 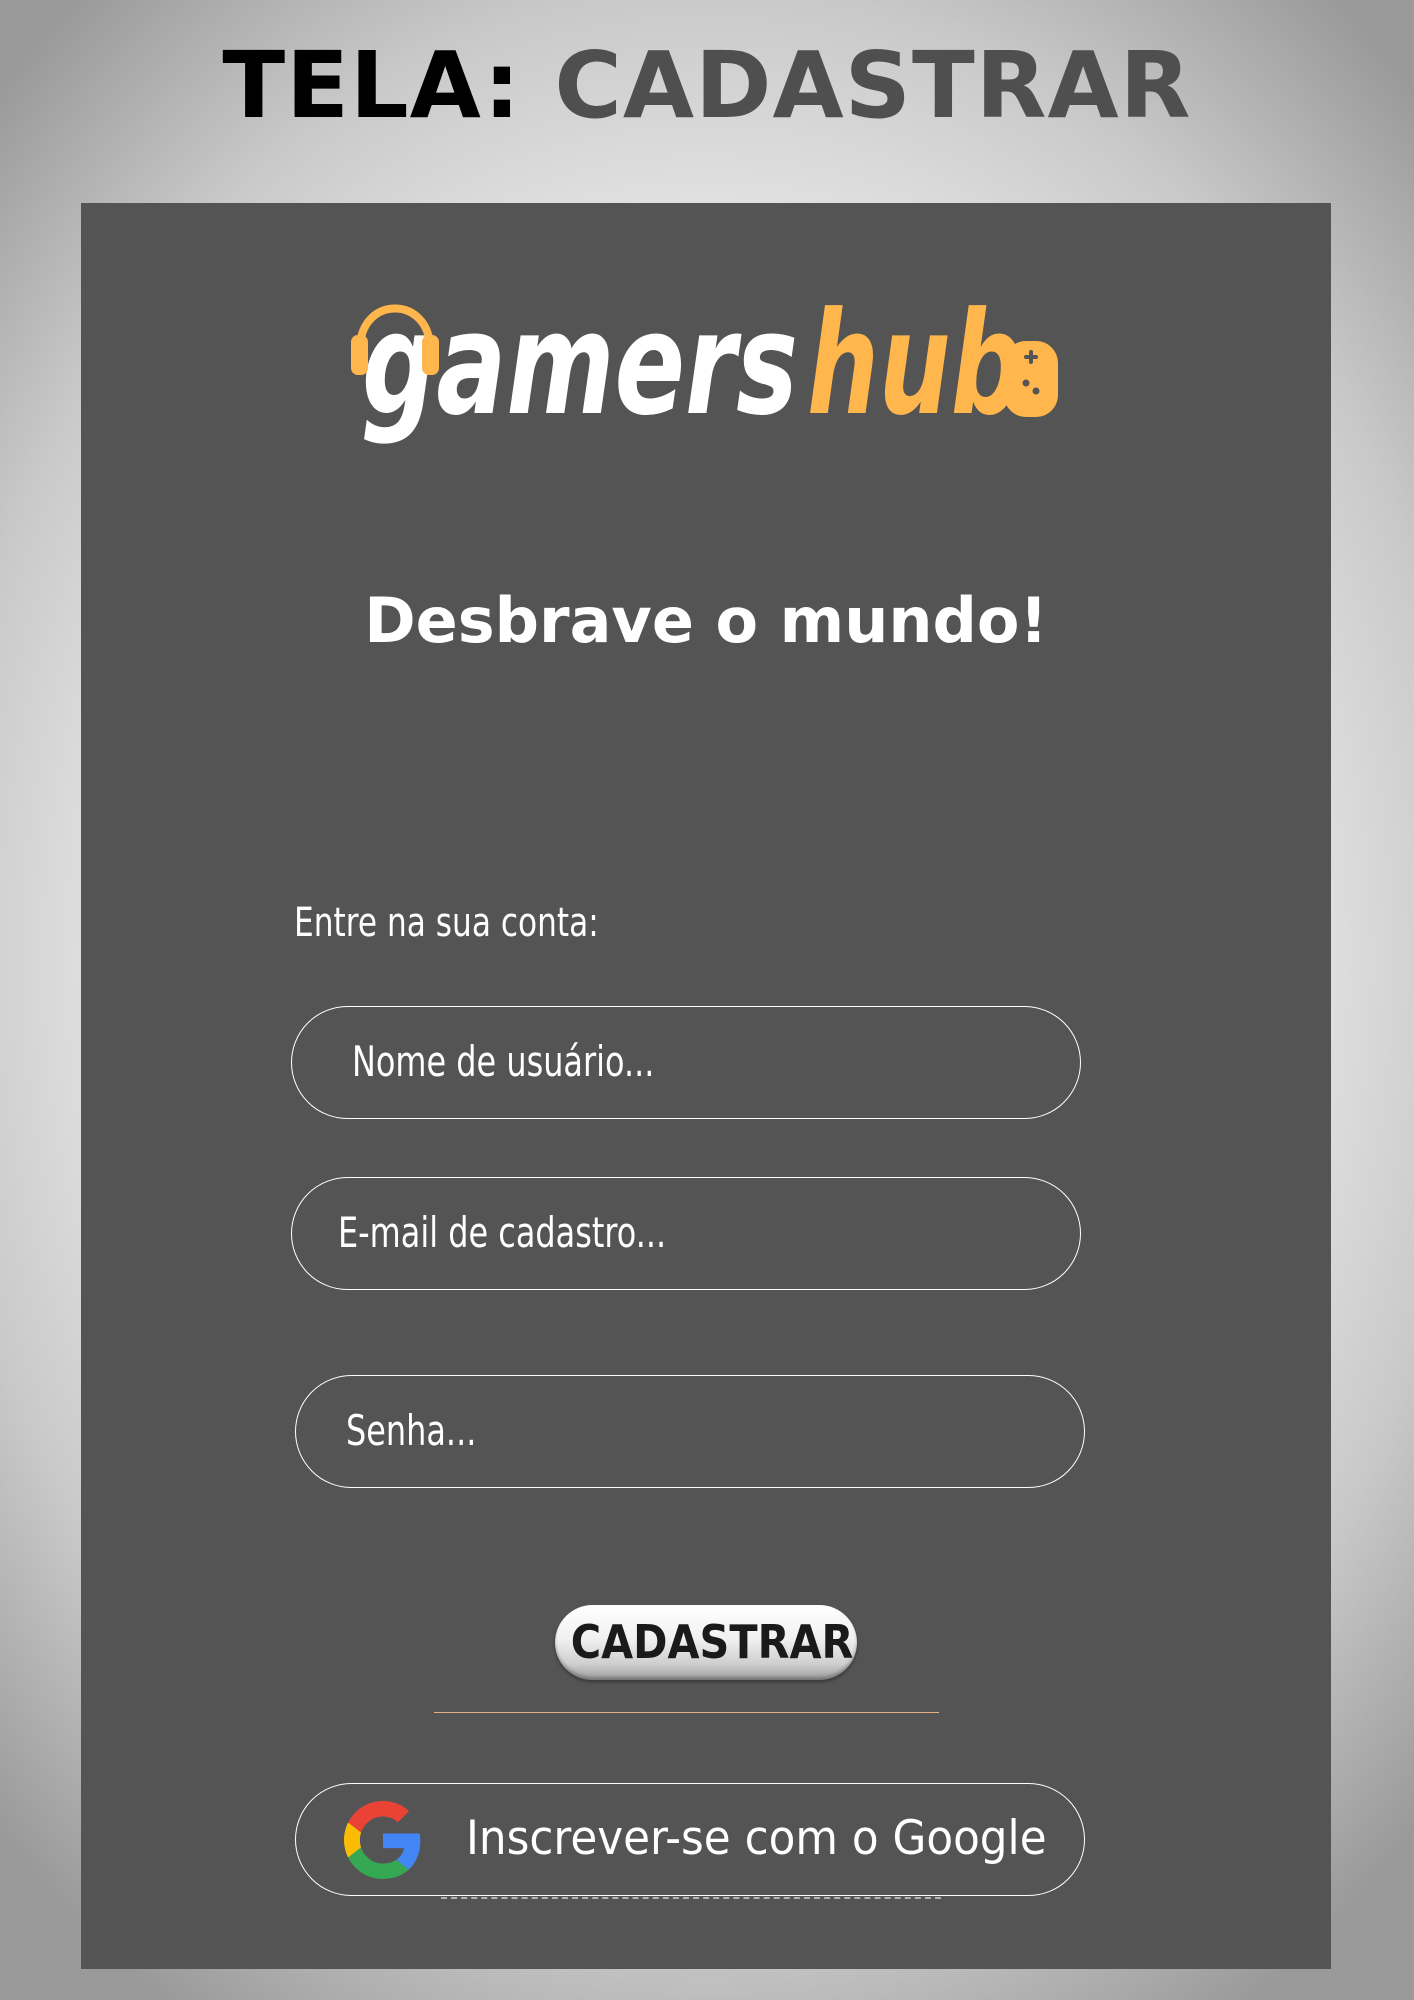 I want to click on signup-section-label: Entre na sua conta:, so click(x=446, y=923).